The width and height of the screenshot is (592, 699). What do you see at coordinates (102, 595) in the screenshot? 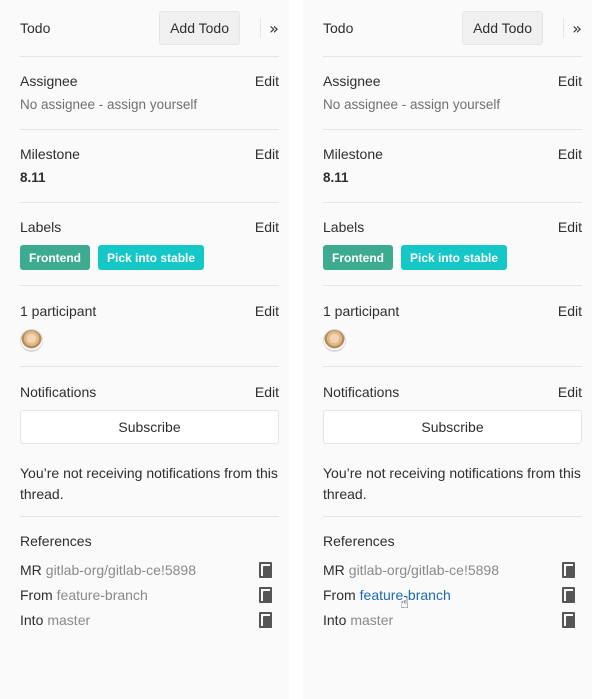
I see `reference-from-value: feature-branch` at bounding box center [102, 595].